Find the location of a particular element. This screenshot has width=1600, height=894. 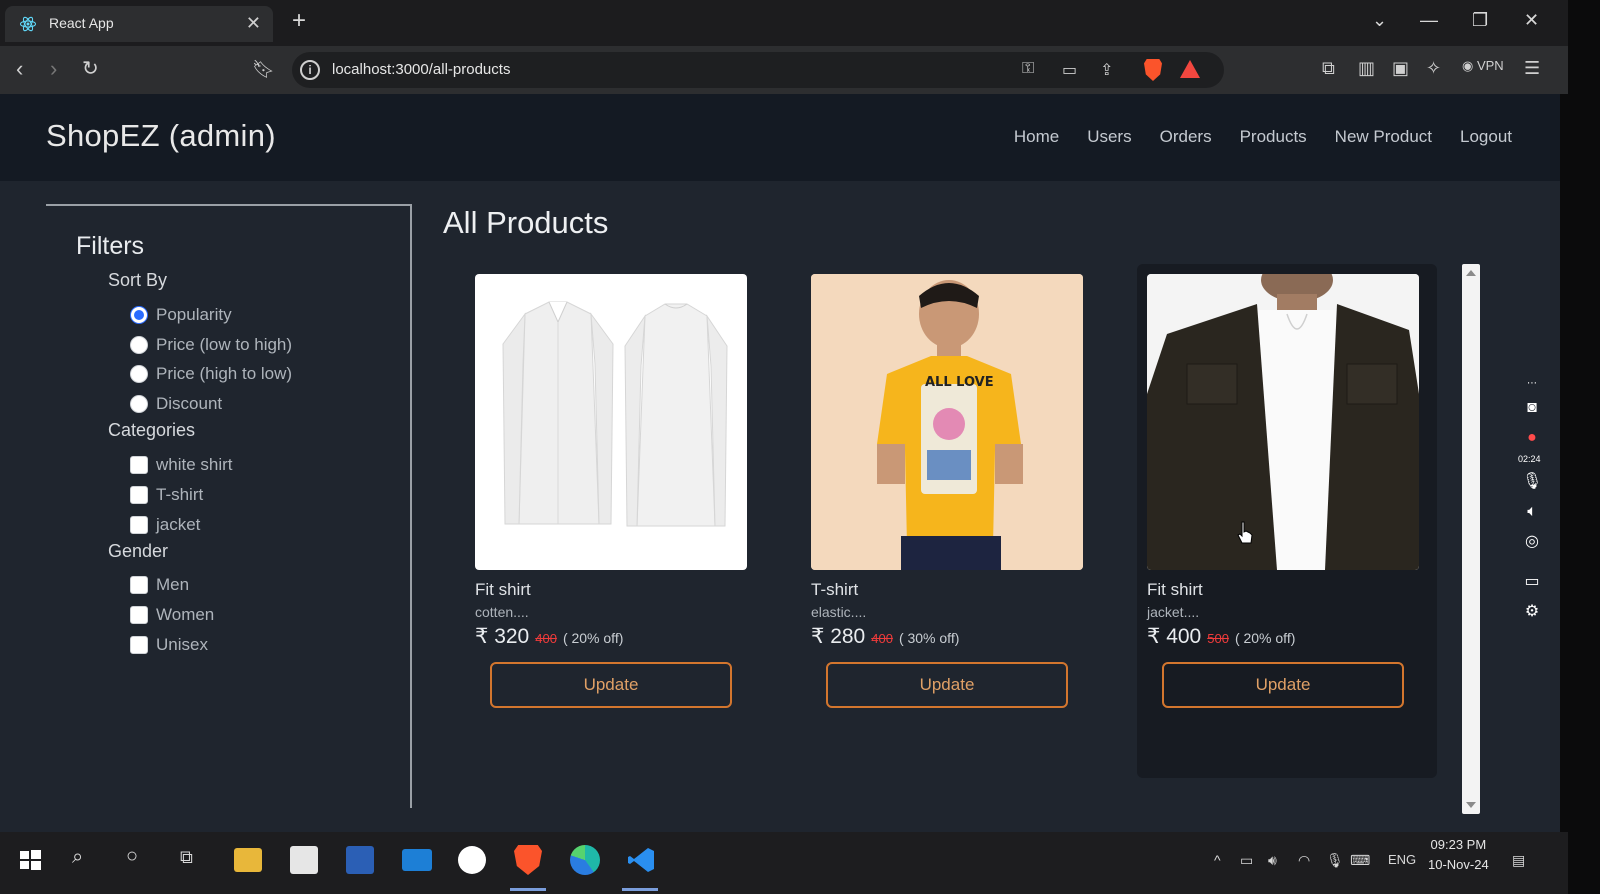

new-tab-button: + is located at coordinates (299, 21).